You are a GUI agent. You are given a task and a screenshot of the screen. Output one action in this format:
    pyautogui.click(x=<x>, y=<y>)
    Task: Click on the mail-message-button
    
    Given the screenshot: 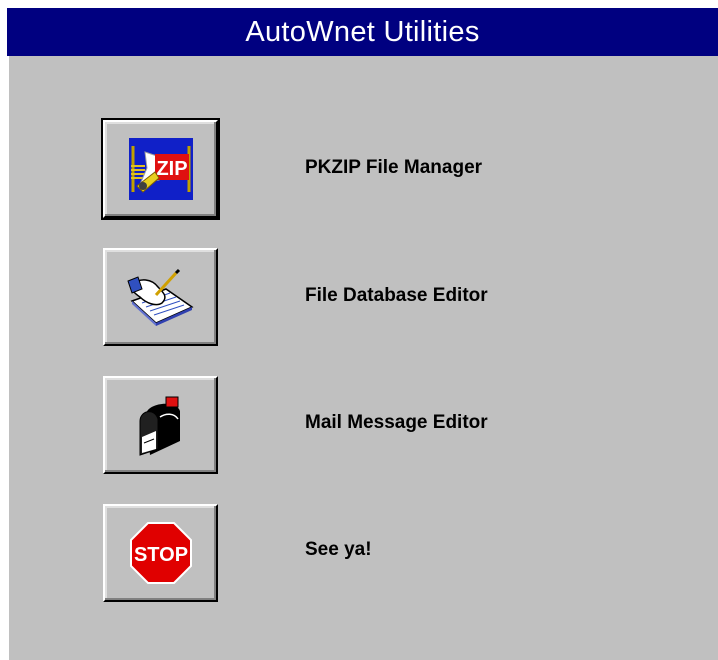 What is the action you would take?
    pyautogui.click(x=160, y=425)
    